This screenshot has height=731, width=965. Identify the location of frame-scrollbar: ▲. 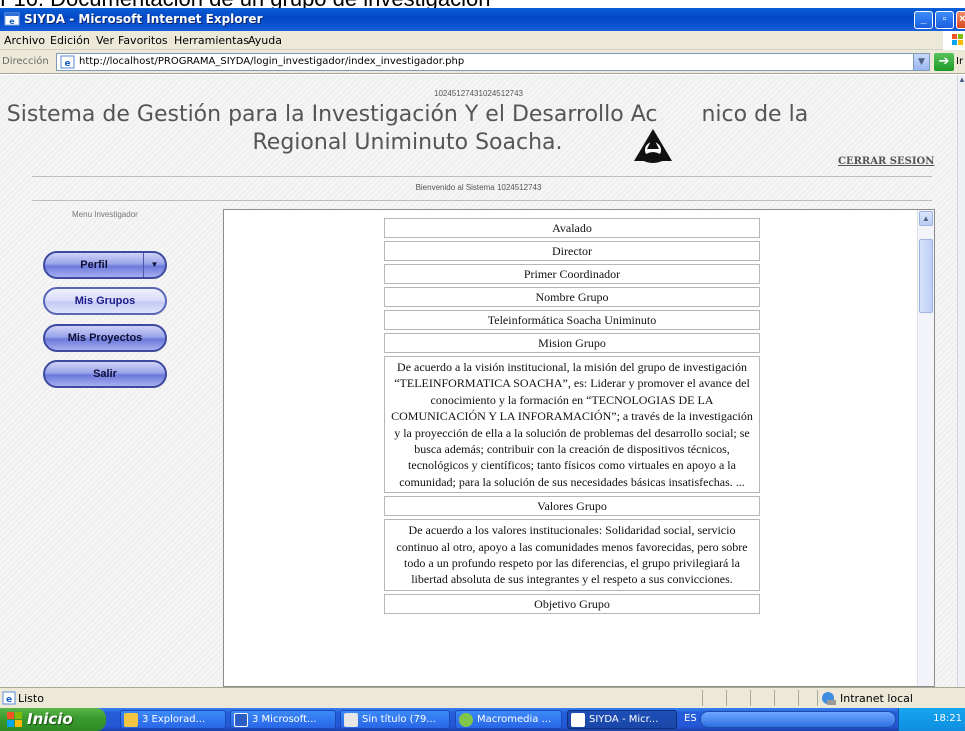
(925, 448).